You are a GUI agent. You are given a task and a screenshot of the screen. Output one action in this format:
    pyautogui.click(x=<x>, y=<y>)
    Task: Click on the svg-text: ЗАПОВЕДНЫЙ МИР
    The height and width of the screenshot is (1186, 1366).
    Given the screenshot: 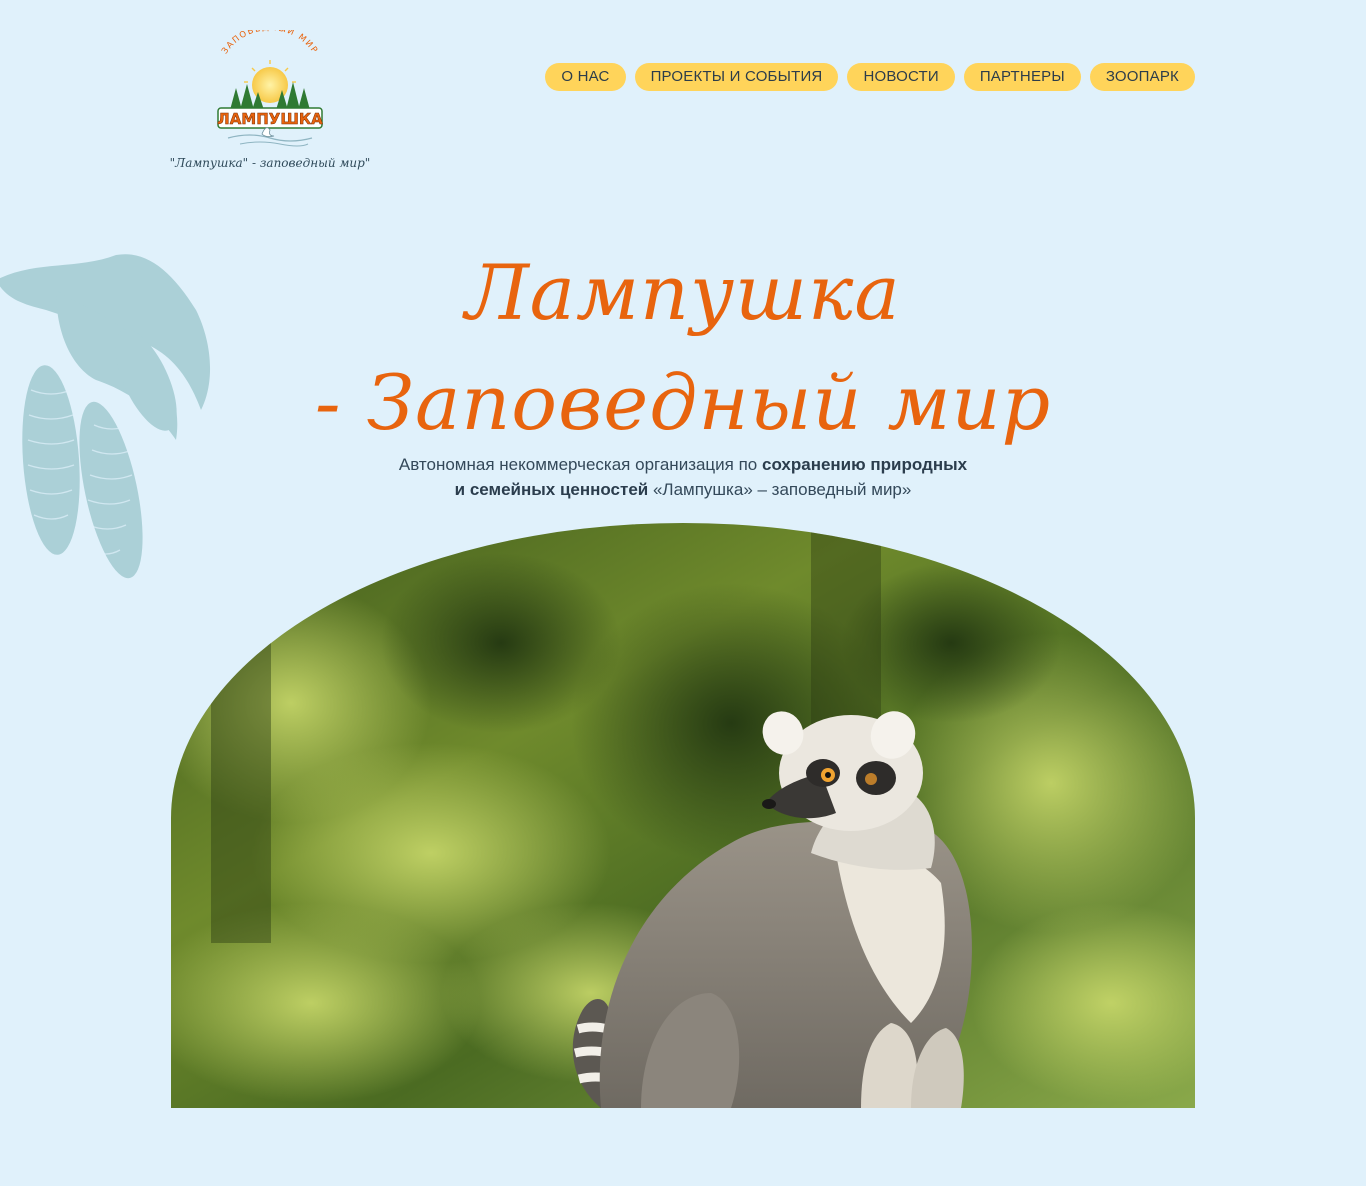 What is the action you would take?
    pyautogui.click(x=270, y=43)
    